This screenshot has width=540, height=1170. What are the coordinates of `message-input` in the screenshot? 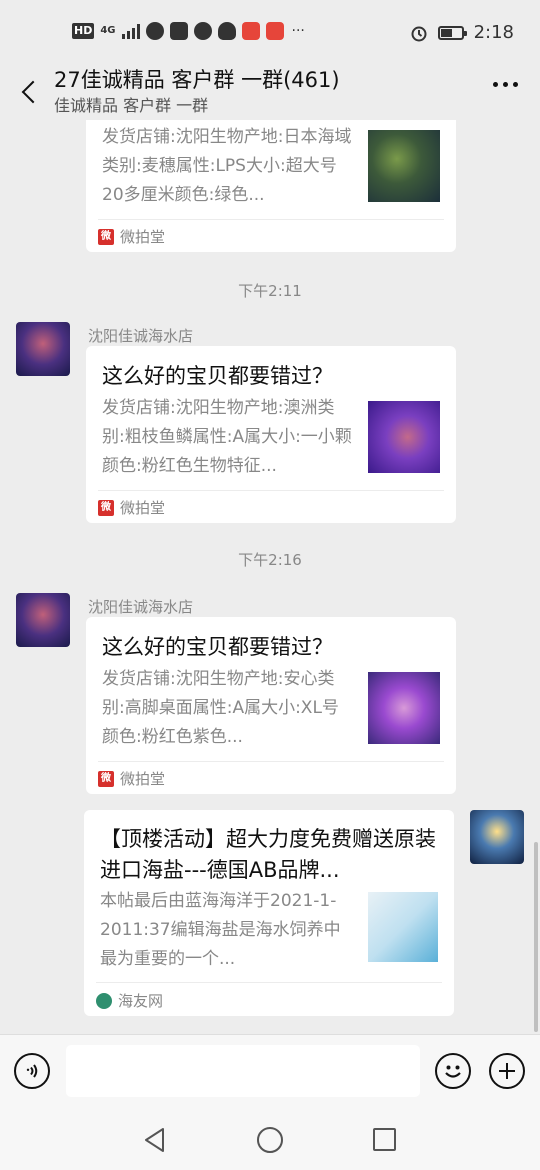 It's located at (243, 1071).